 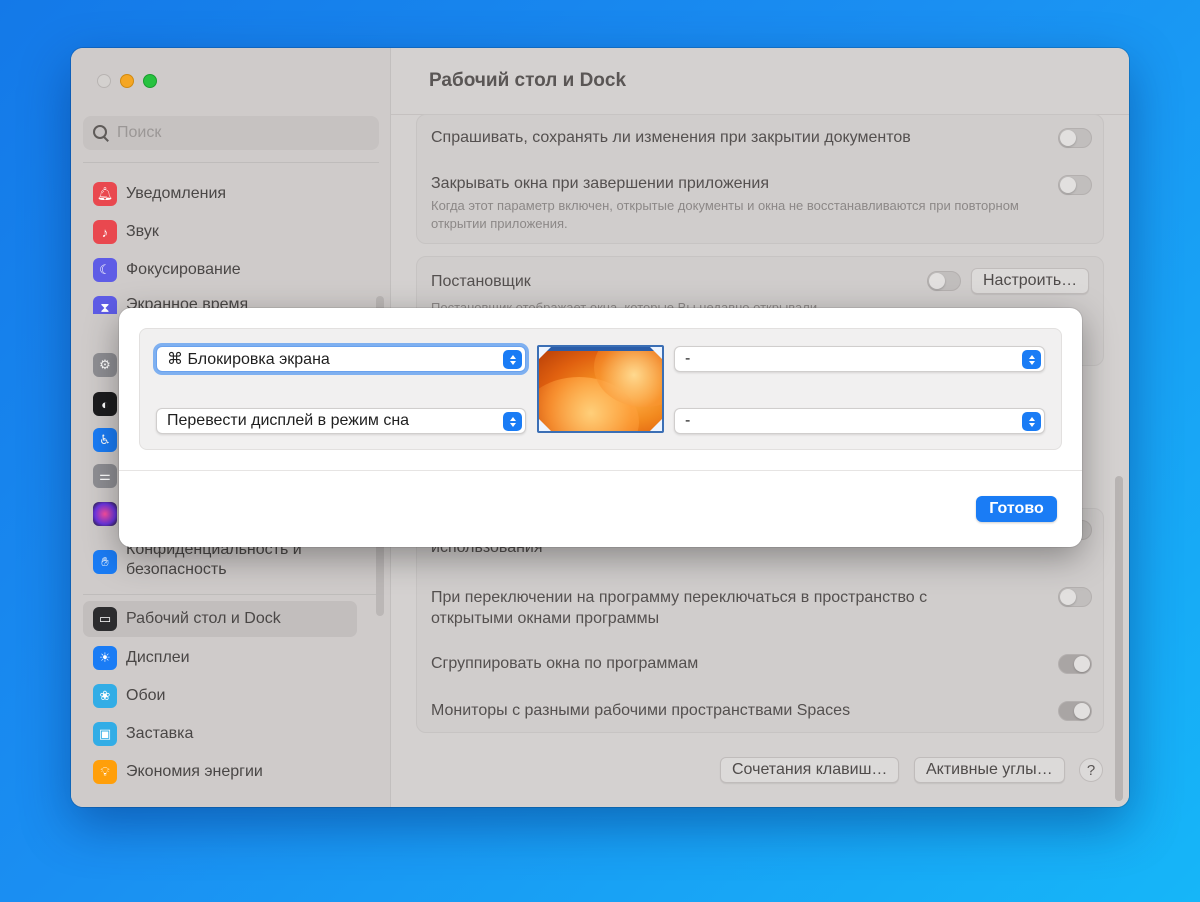 What do you see at coordinates (656, 425) in the screenshot?
I see `corner-marker-bottom-right` at bounding box center [656, 425].